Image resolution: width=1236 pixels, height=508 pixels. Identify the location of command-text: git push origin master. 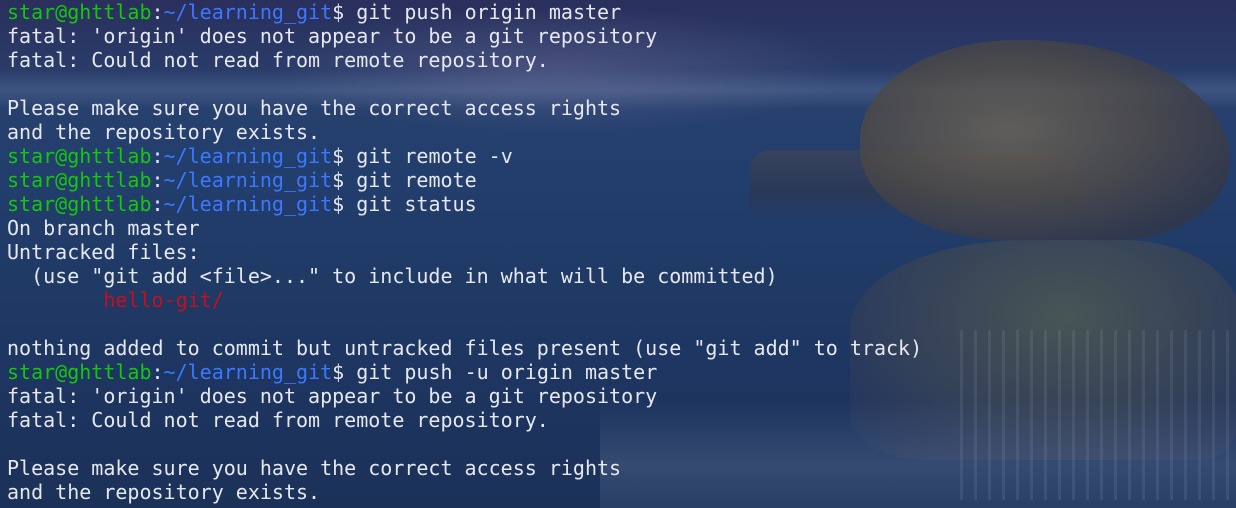
(483, 12).